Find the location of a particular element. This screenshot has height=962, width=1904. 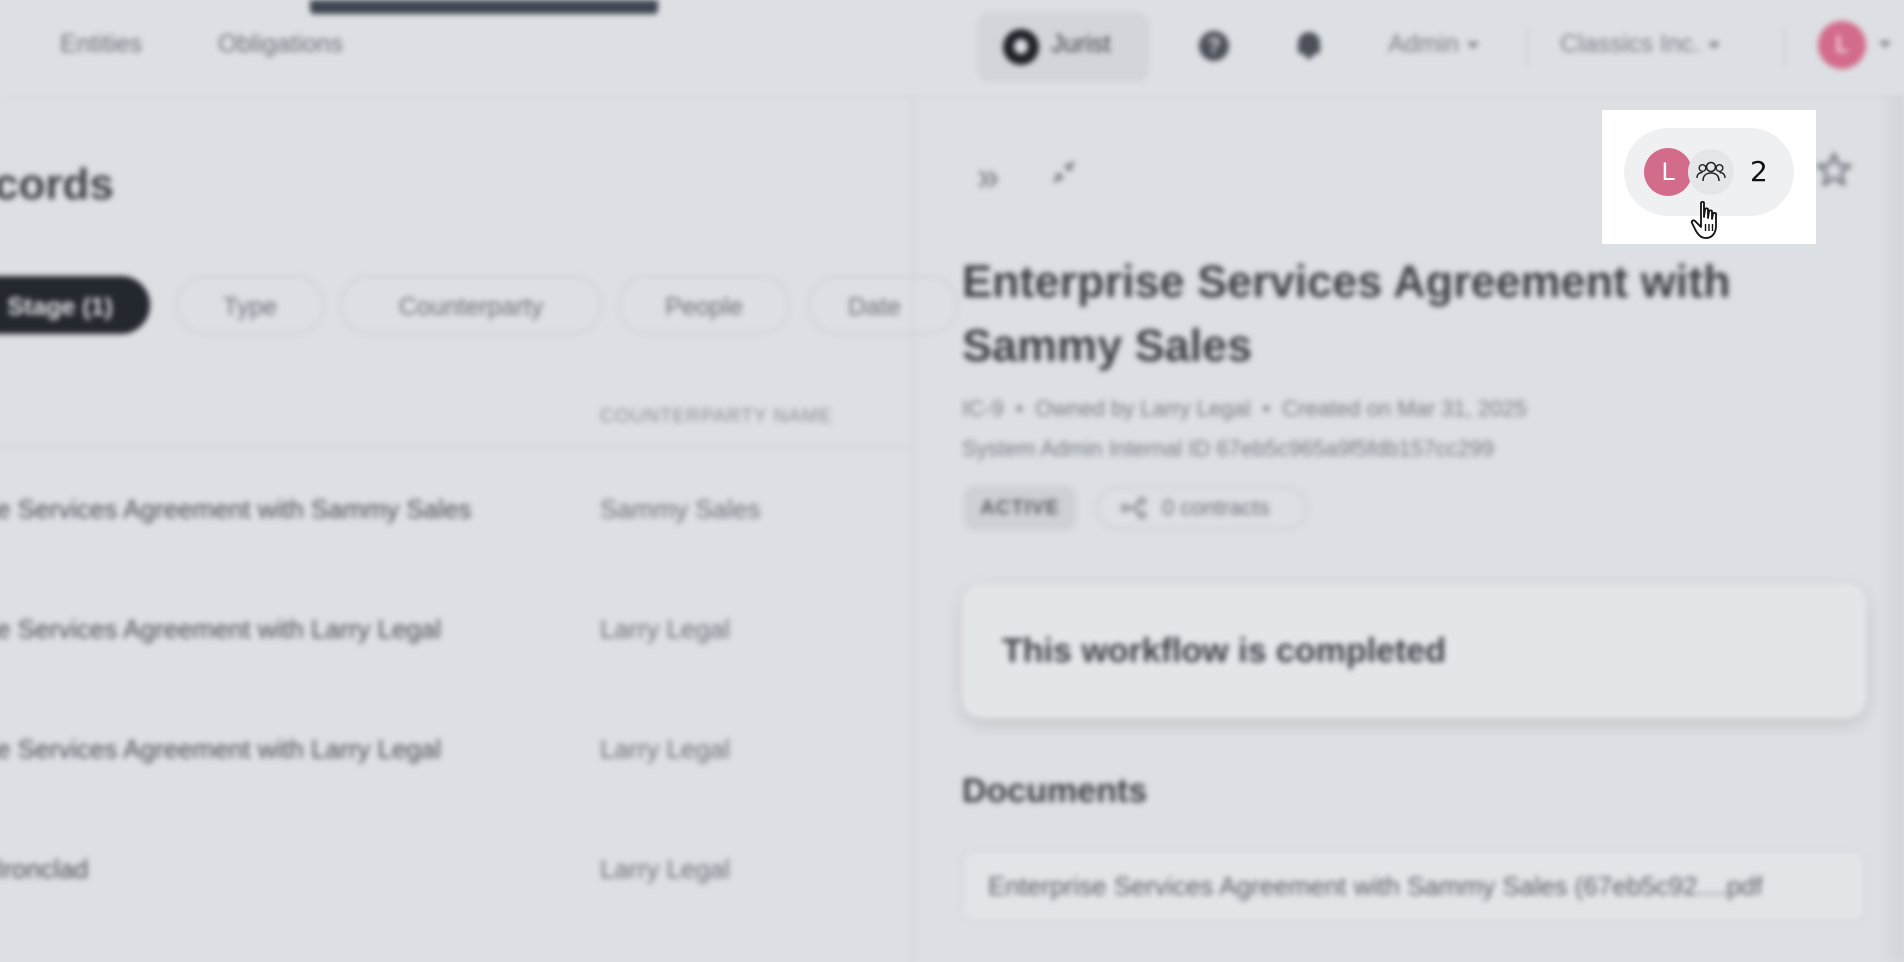

filter-stage: Stage (1) is located at coordinates (75, 305).